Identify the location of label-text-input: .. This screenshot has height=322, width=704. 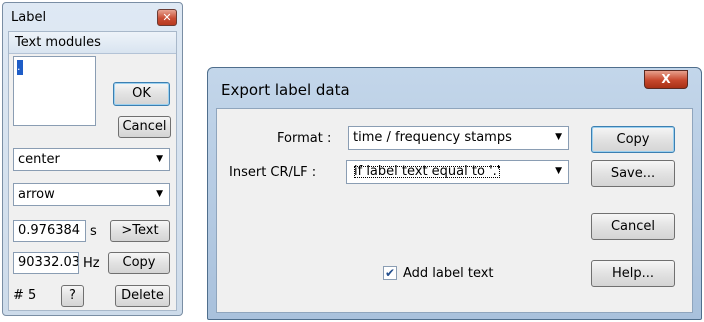
(54, 91).